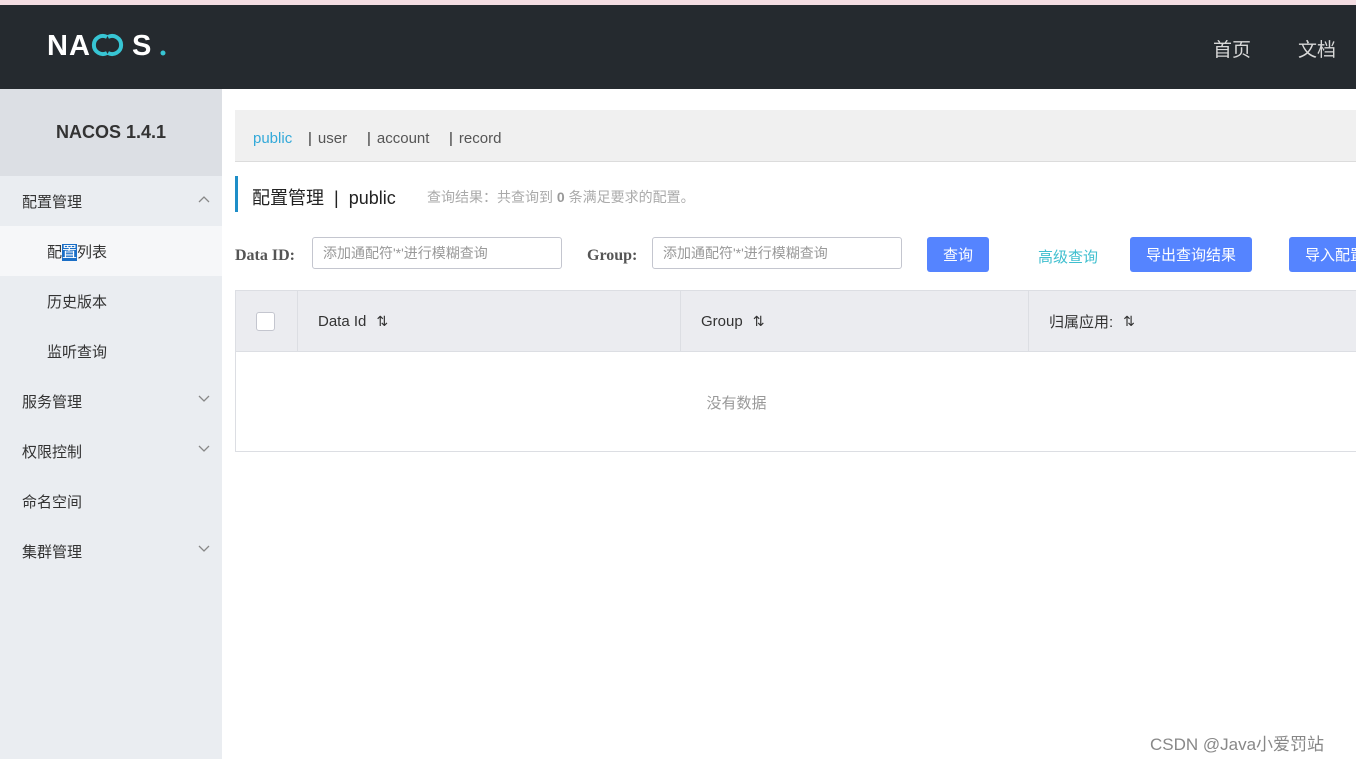  I want to click on svg-text: NA, so click(69, 45).